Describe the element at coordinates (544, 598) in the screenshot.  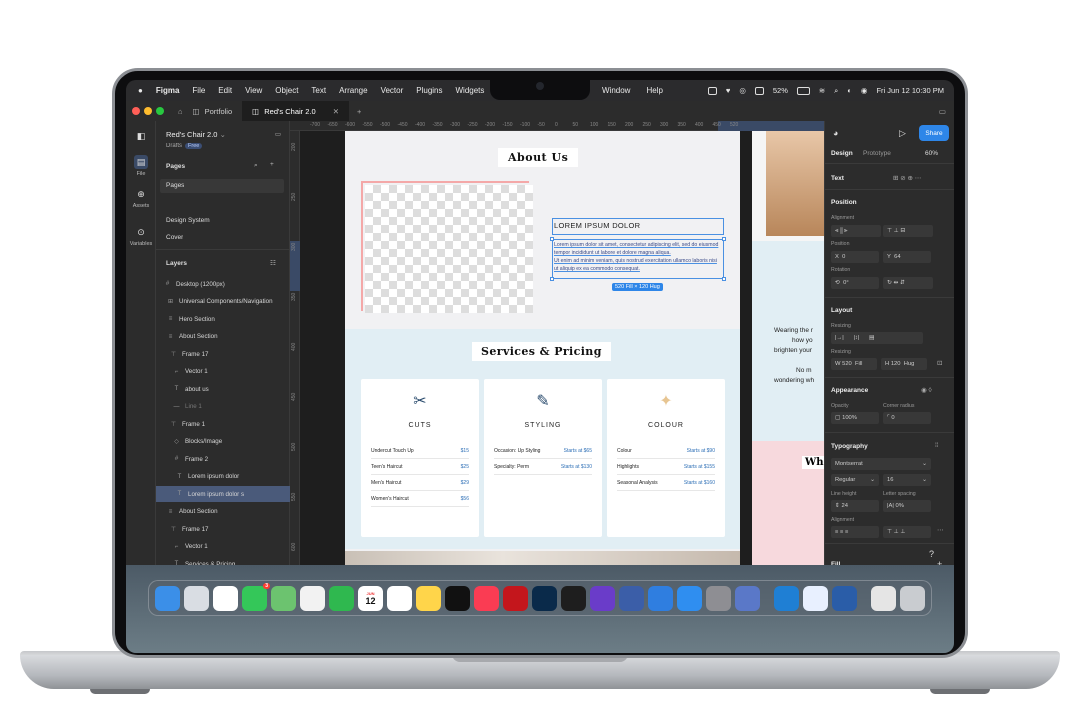
I see `lightroom-icon` at that location.